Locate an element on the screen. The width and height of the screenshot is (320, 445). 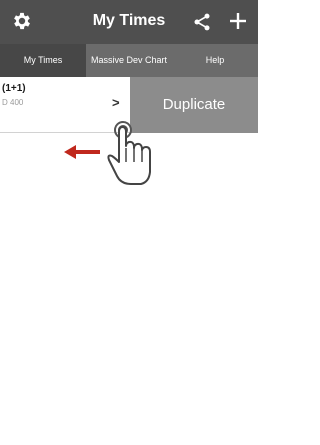
list-item-title: (1+1) is located at coordinates (14, 88).